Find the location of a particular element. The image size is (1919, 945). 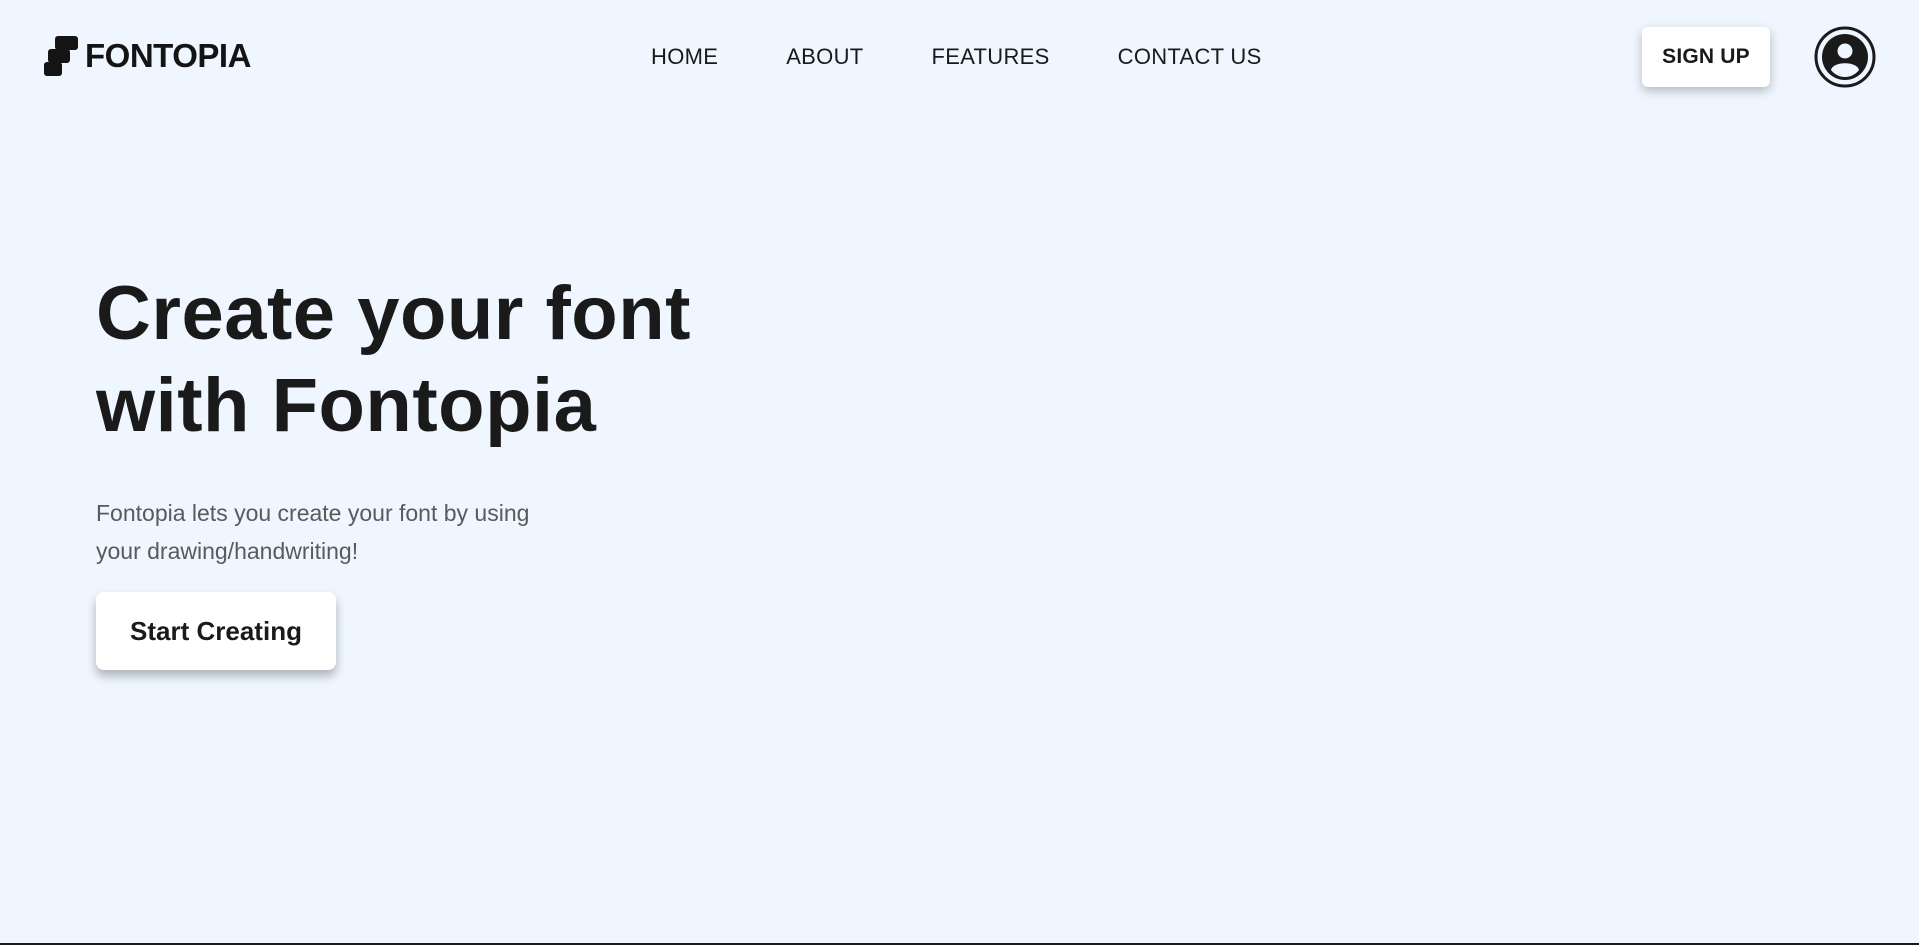

nav-features: FEATURES is located at coordinates (991, 57).